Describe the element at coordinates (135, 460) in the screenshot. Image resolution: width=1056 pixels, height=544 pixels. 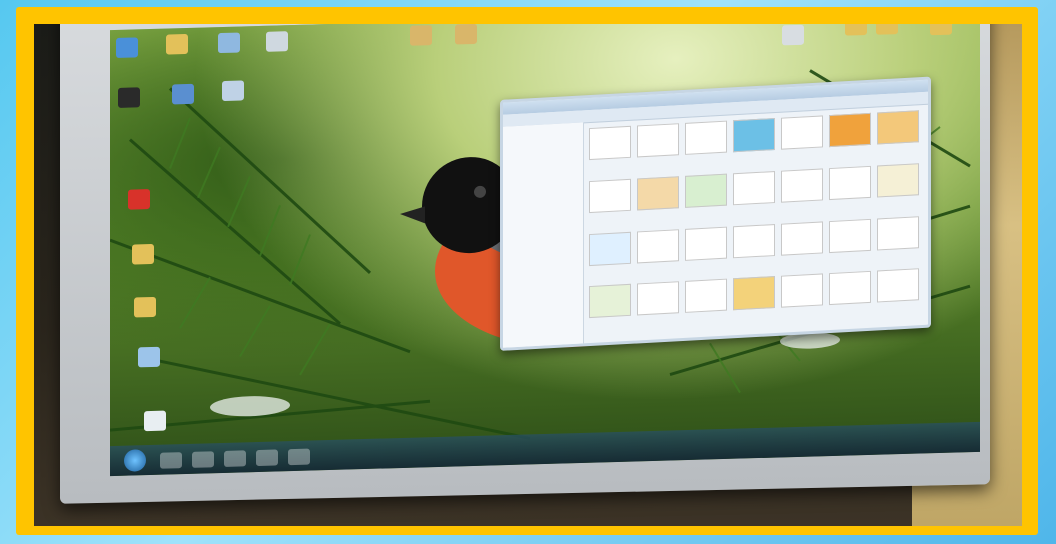
I see `start-button` at that location.